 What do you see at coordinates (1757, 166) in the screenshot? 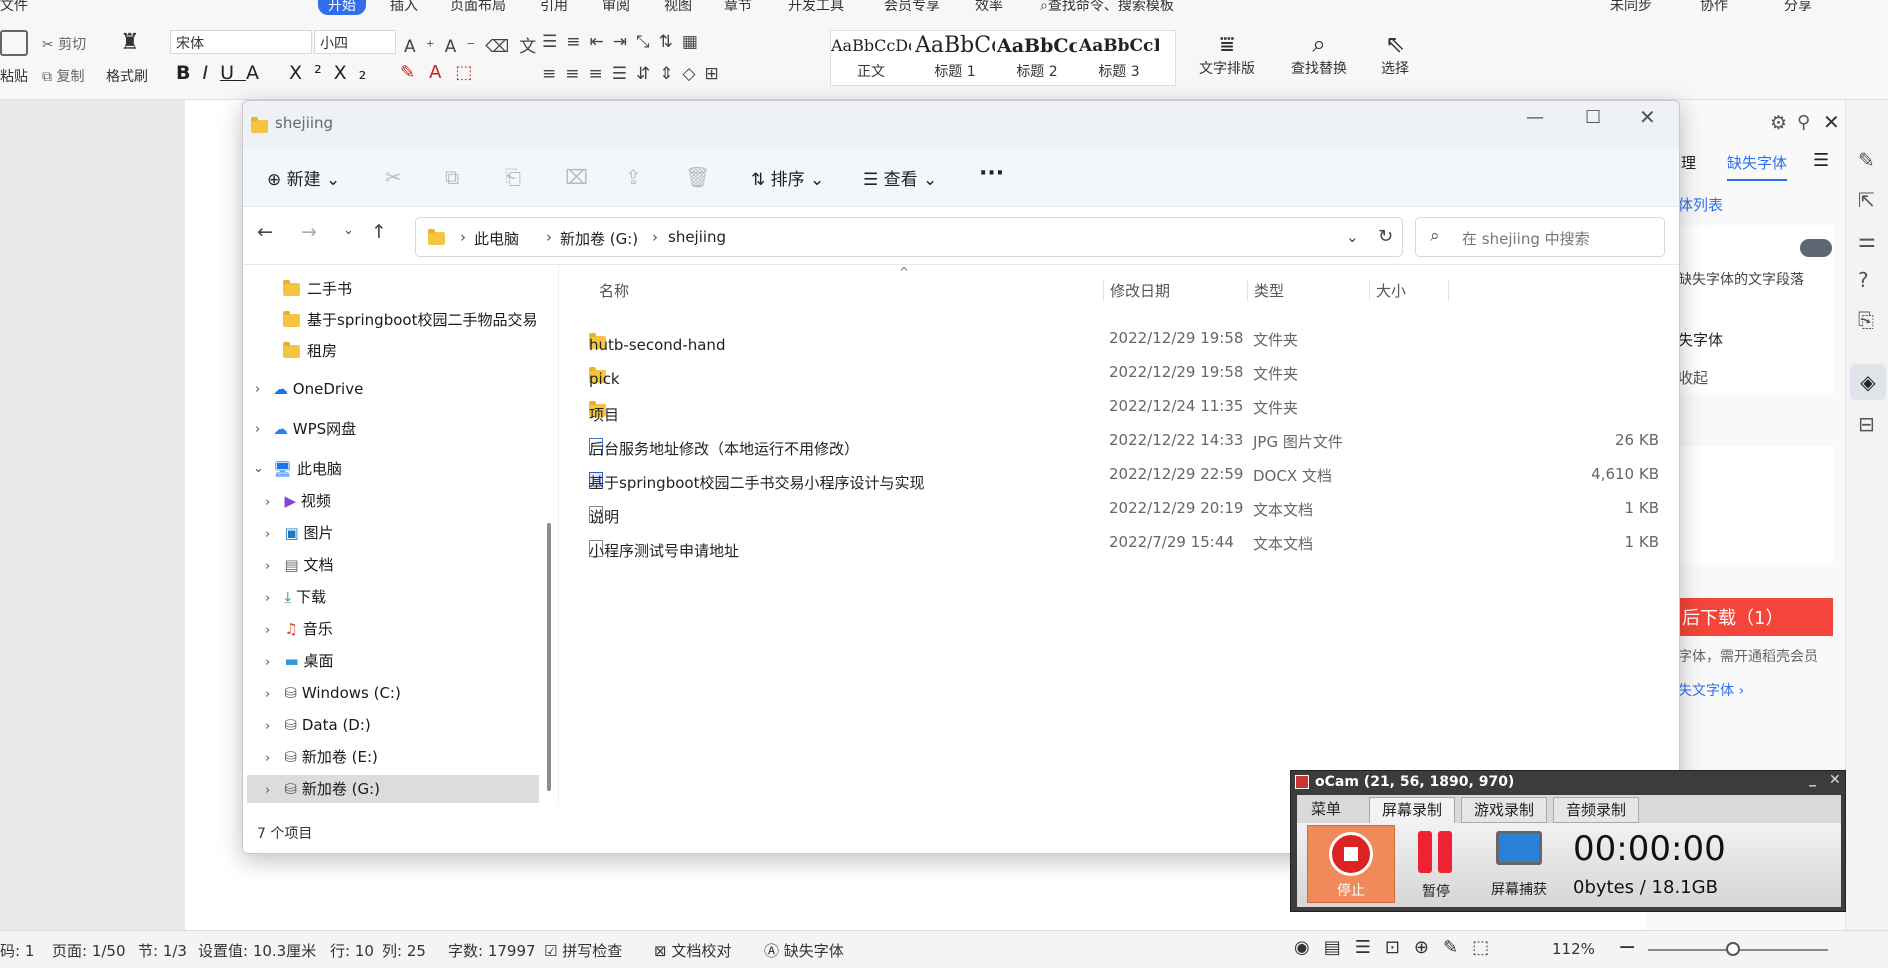
I see `panel-tab-missing-font: 缺失字体` at bounding box center [1757, 166].